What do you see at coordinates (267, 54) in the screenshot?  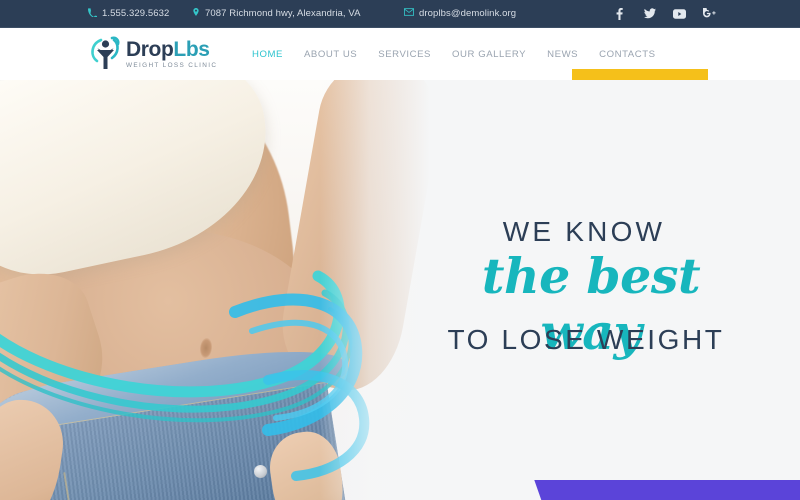 I see `nav-item-home: HOME` at bounding box center [267, 54].